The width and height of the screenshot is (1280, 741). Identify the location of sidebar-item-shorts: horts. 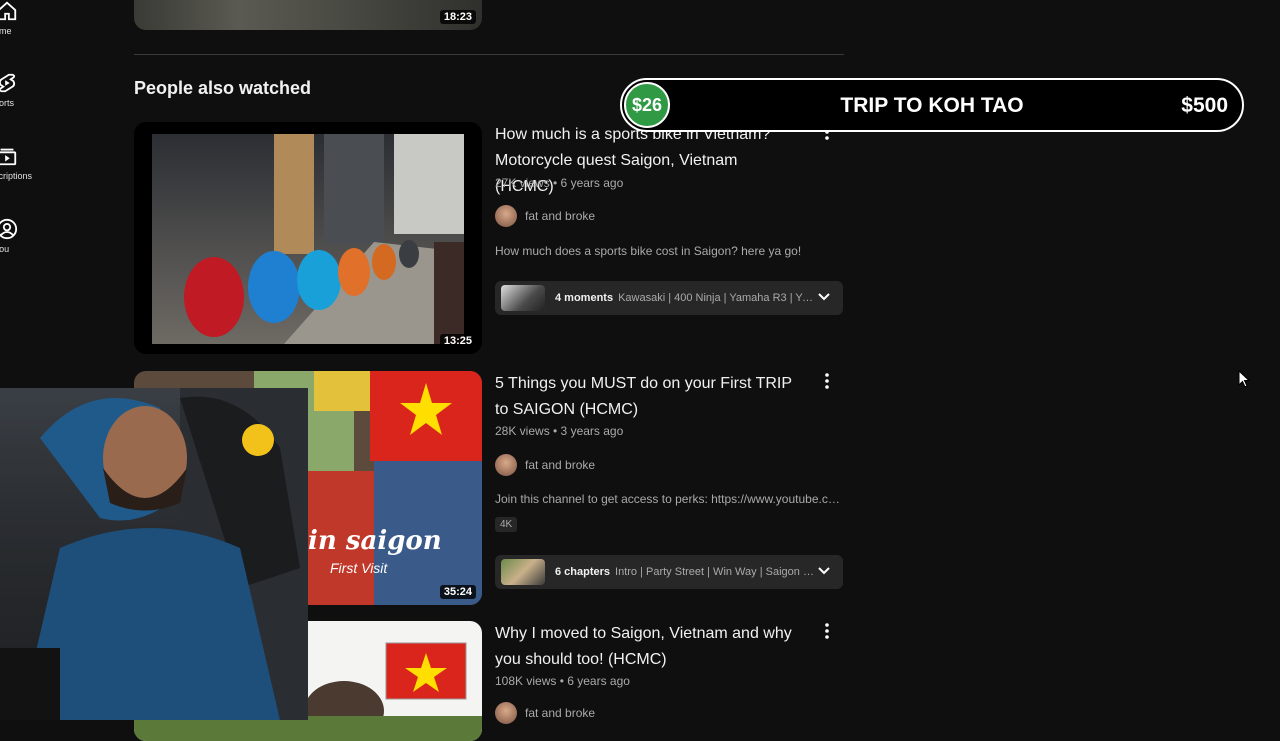
(20, 97).